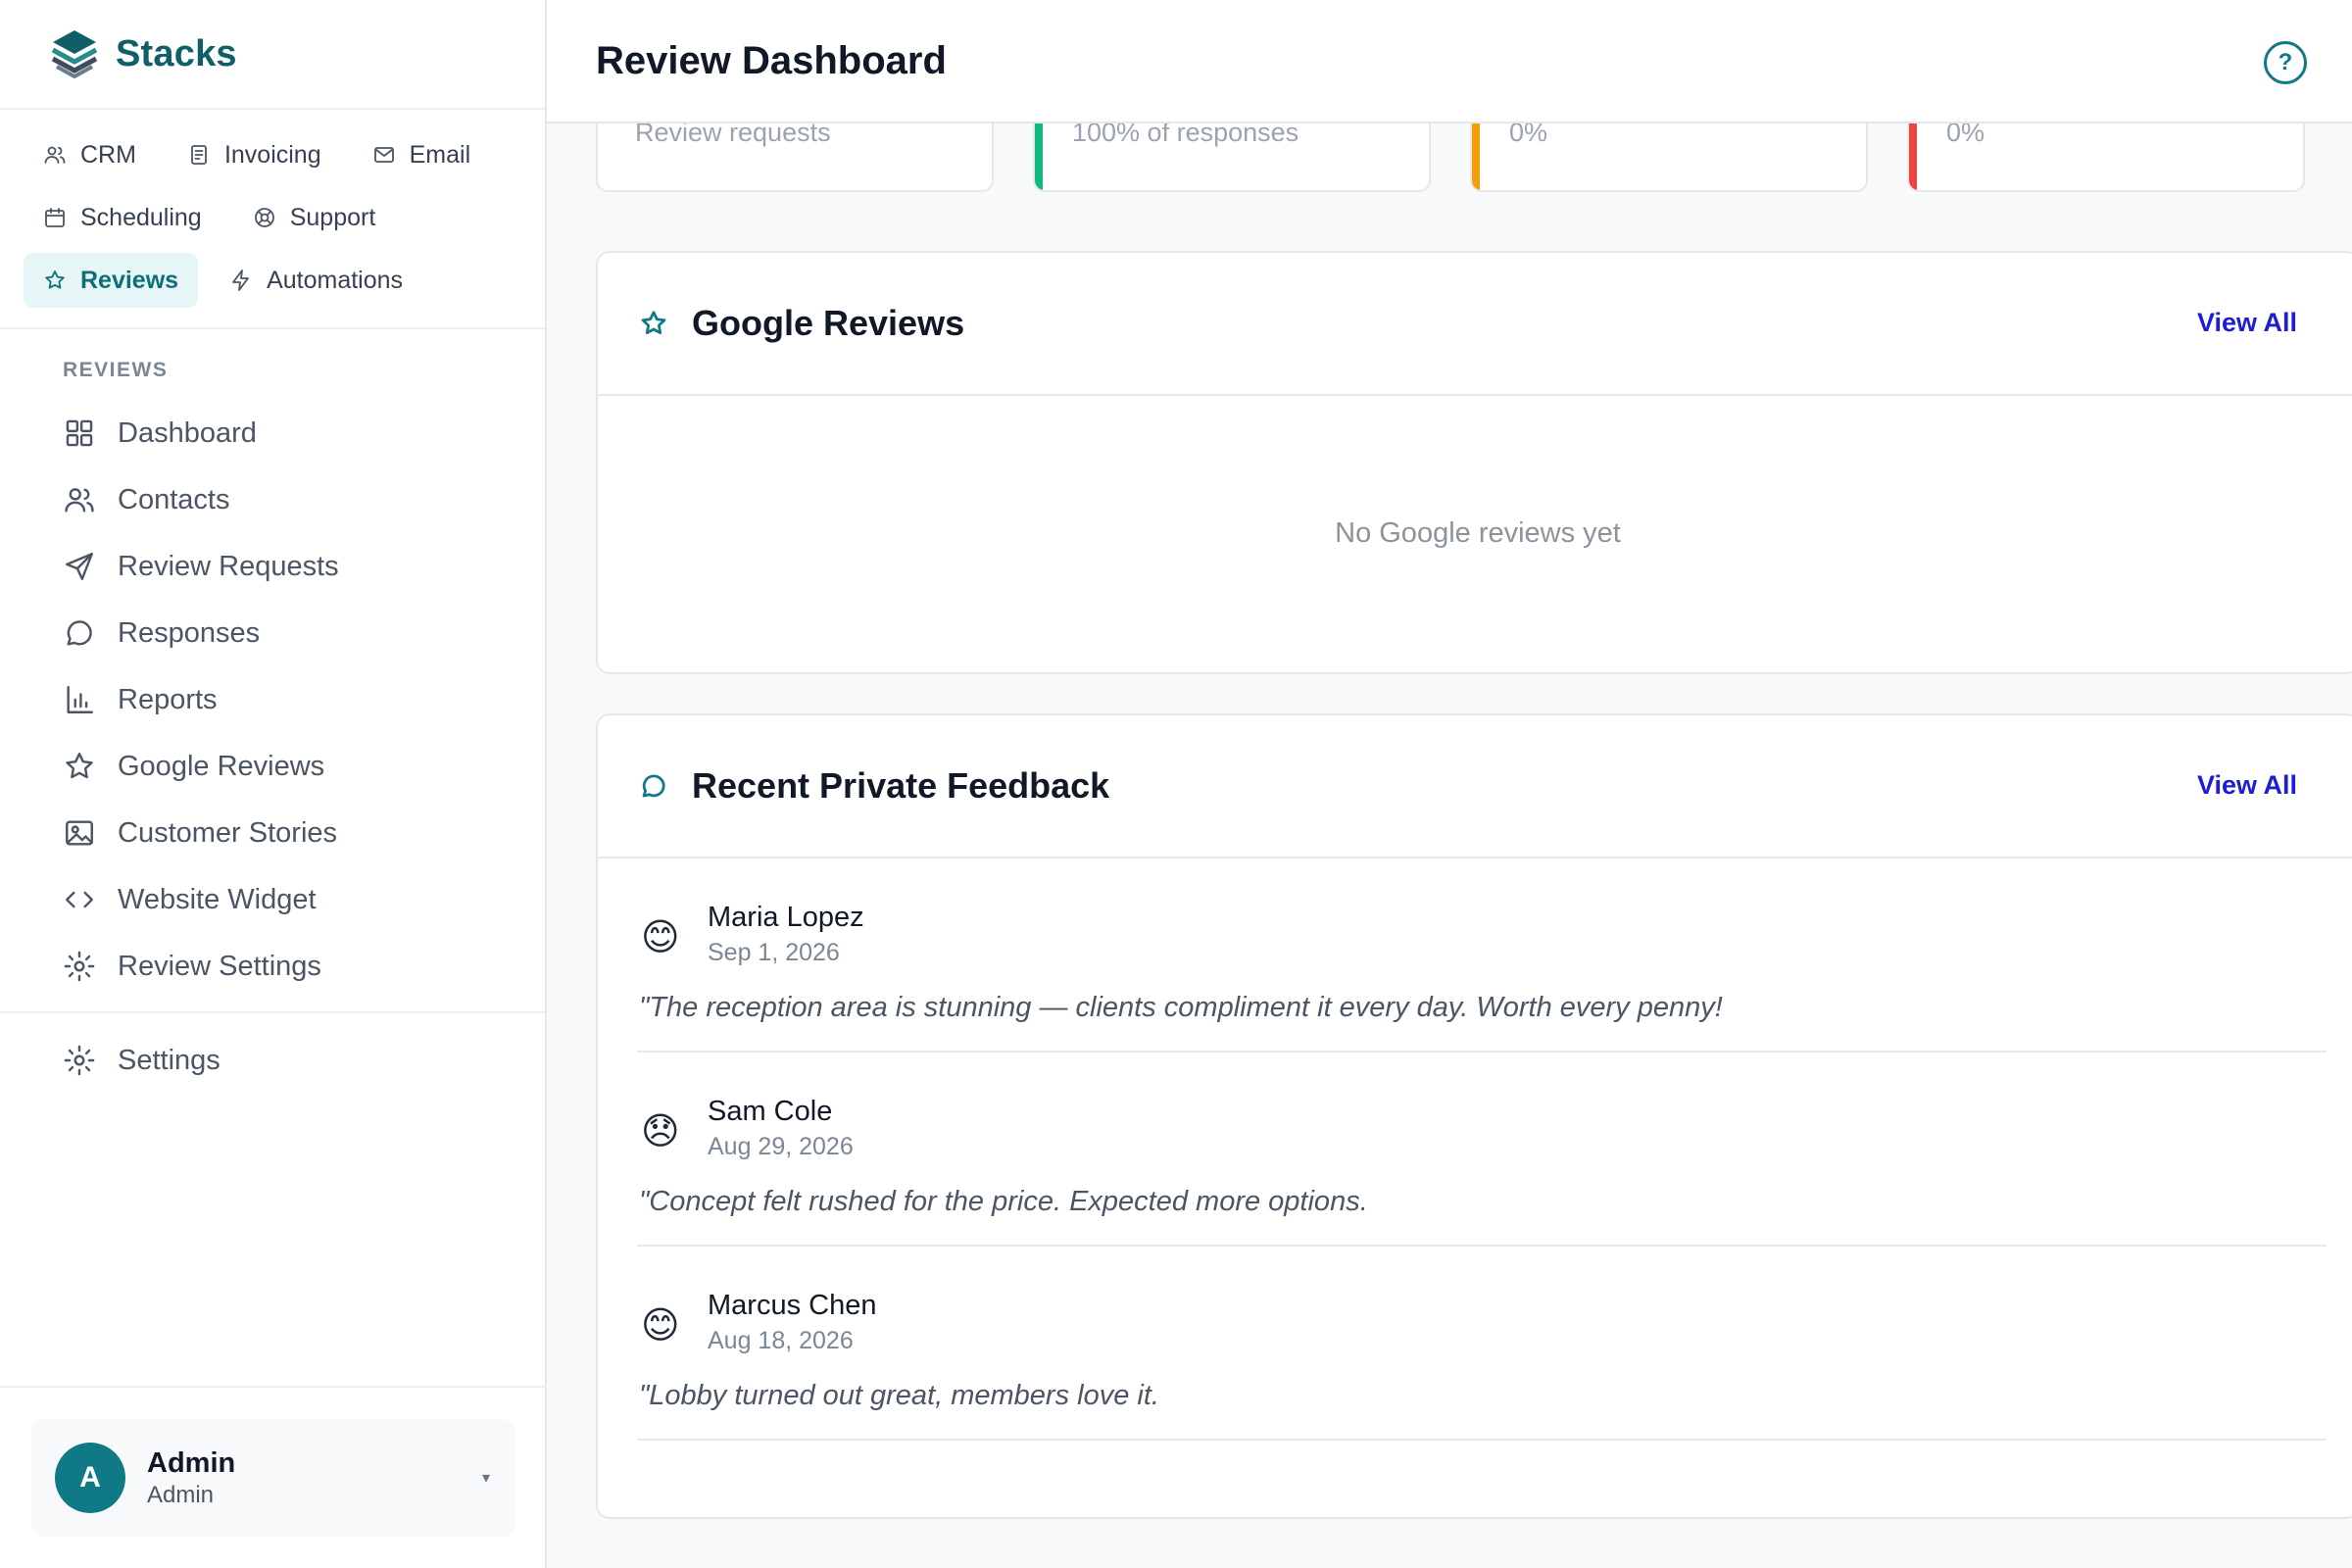 The image size is (2352, 1568). Describe the element at coordinates (141, 217) in the screenshot. I see `app-label: Scheduling` at that location.